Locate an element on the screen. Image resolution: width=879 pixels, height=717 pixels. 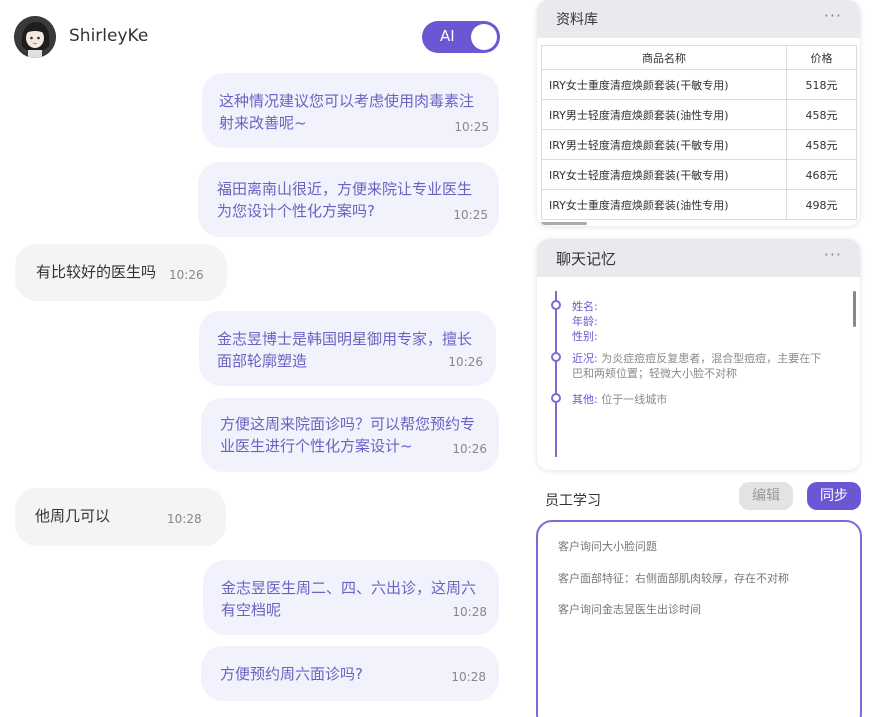
sync-button: 同步 is located at coordinates (834, 496).